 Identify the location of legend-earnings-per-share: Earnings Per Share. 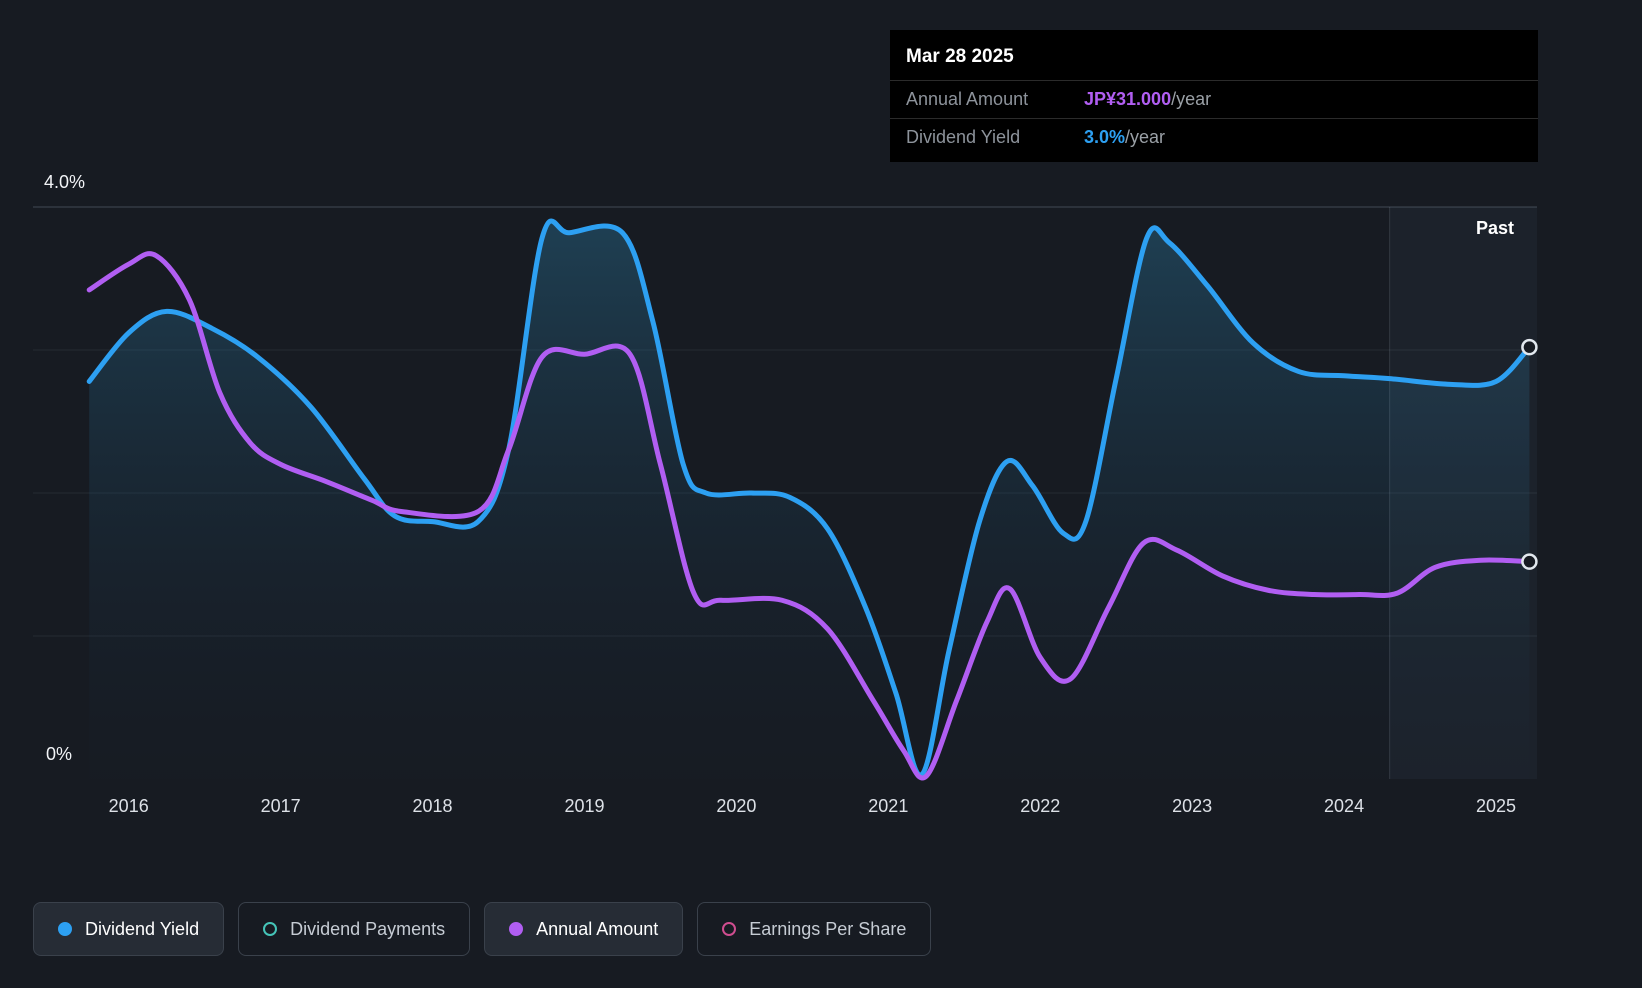
(814, 929).